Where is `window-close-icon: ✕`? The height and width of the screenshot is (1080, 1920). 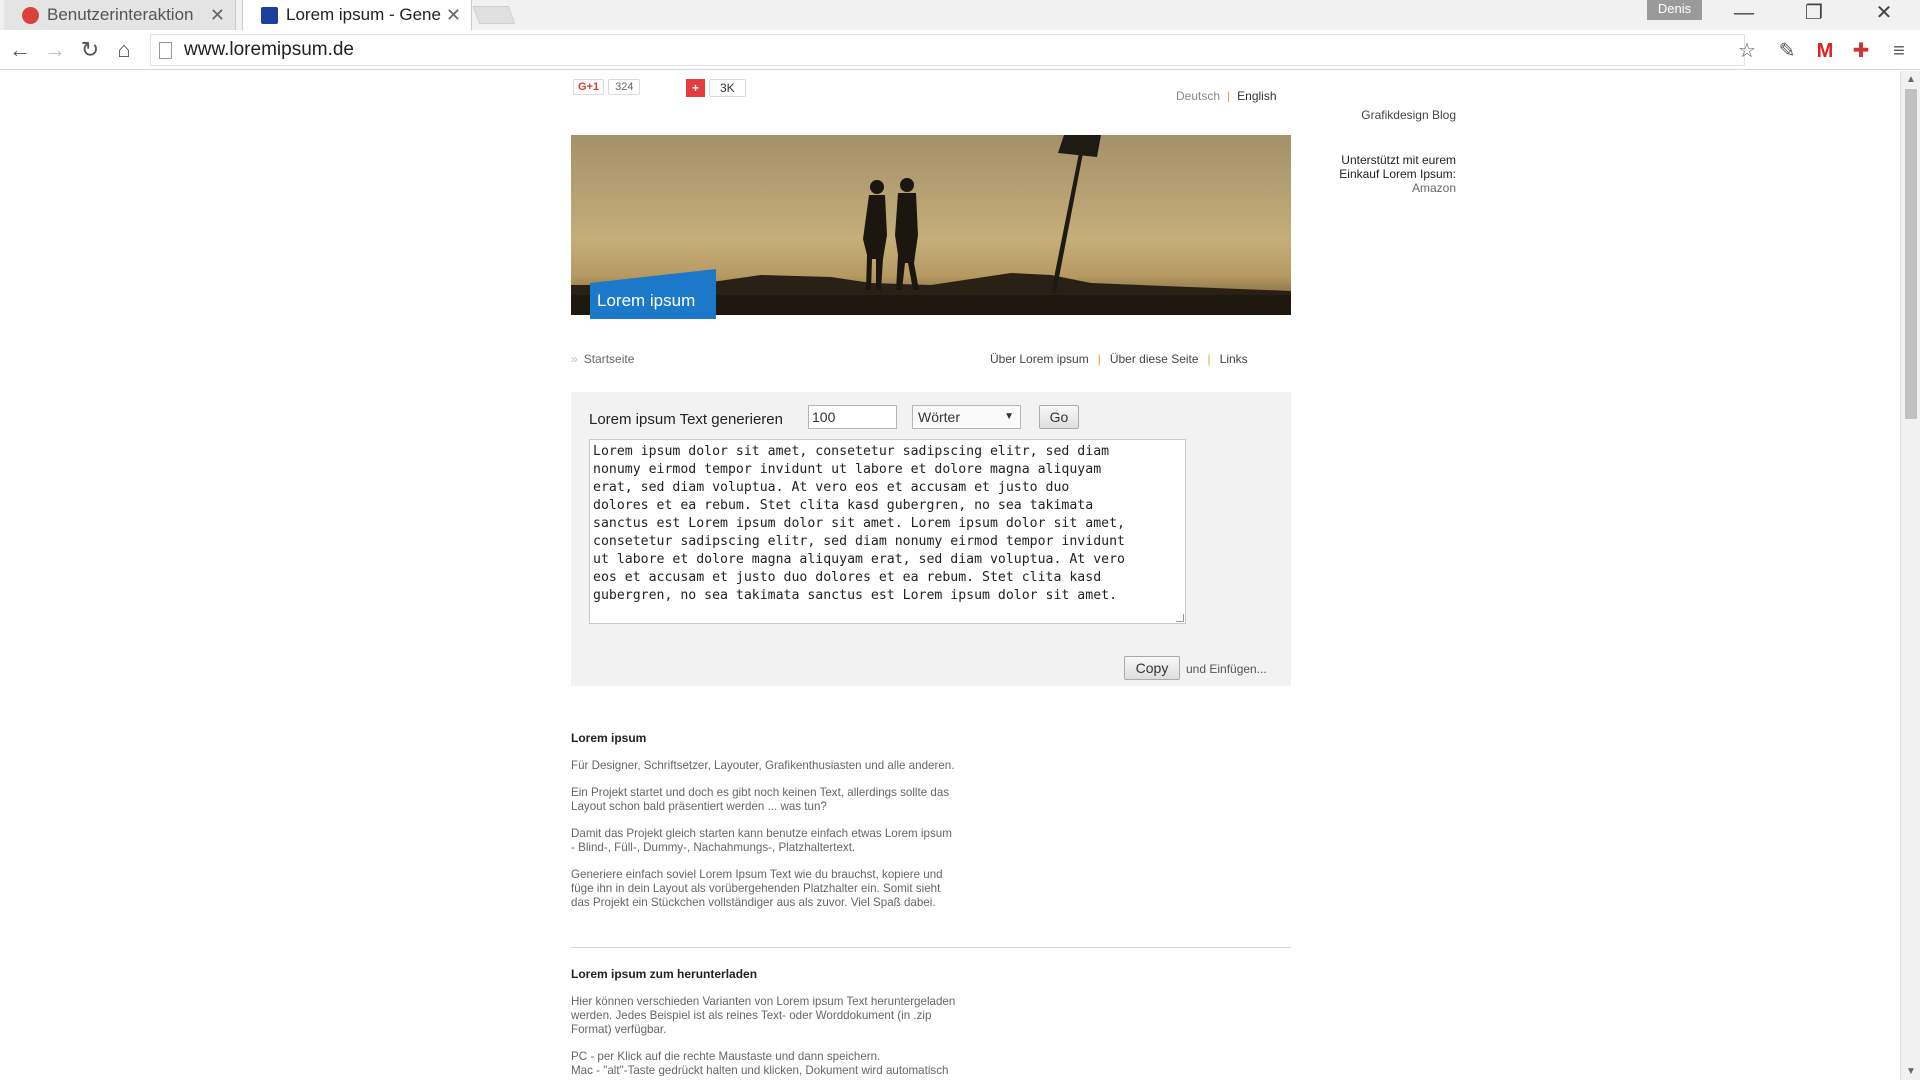
window-close-icon: ✕ is located at coordinates (1884, 14).